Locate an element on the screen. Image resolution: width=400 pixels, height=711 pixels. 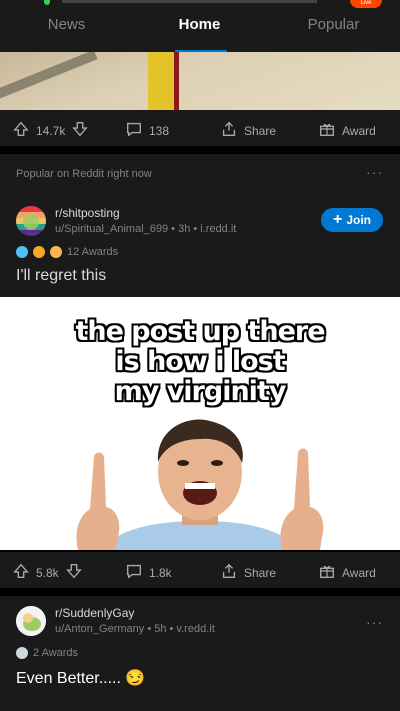
next-post-preview is located at coordinates (200, 704).